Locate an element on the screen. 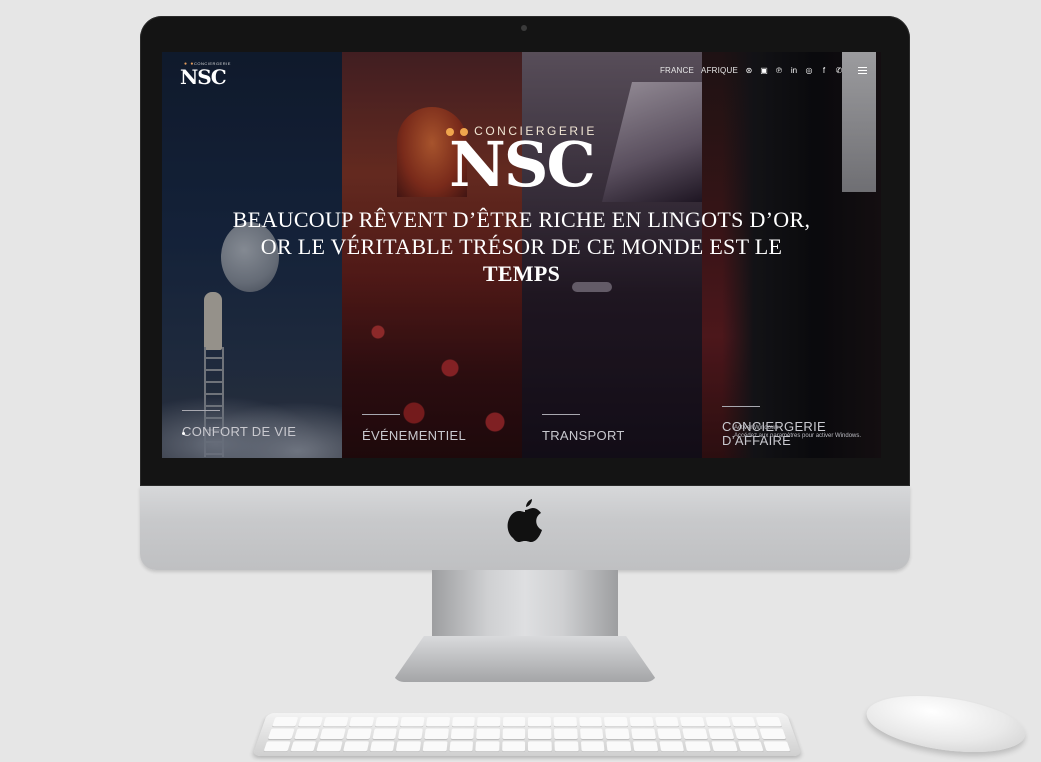 The height and width of the screenshot is (762, 1041). category-label: CONFORT DE VIE is located at coordinates (239, 431).